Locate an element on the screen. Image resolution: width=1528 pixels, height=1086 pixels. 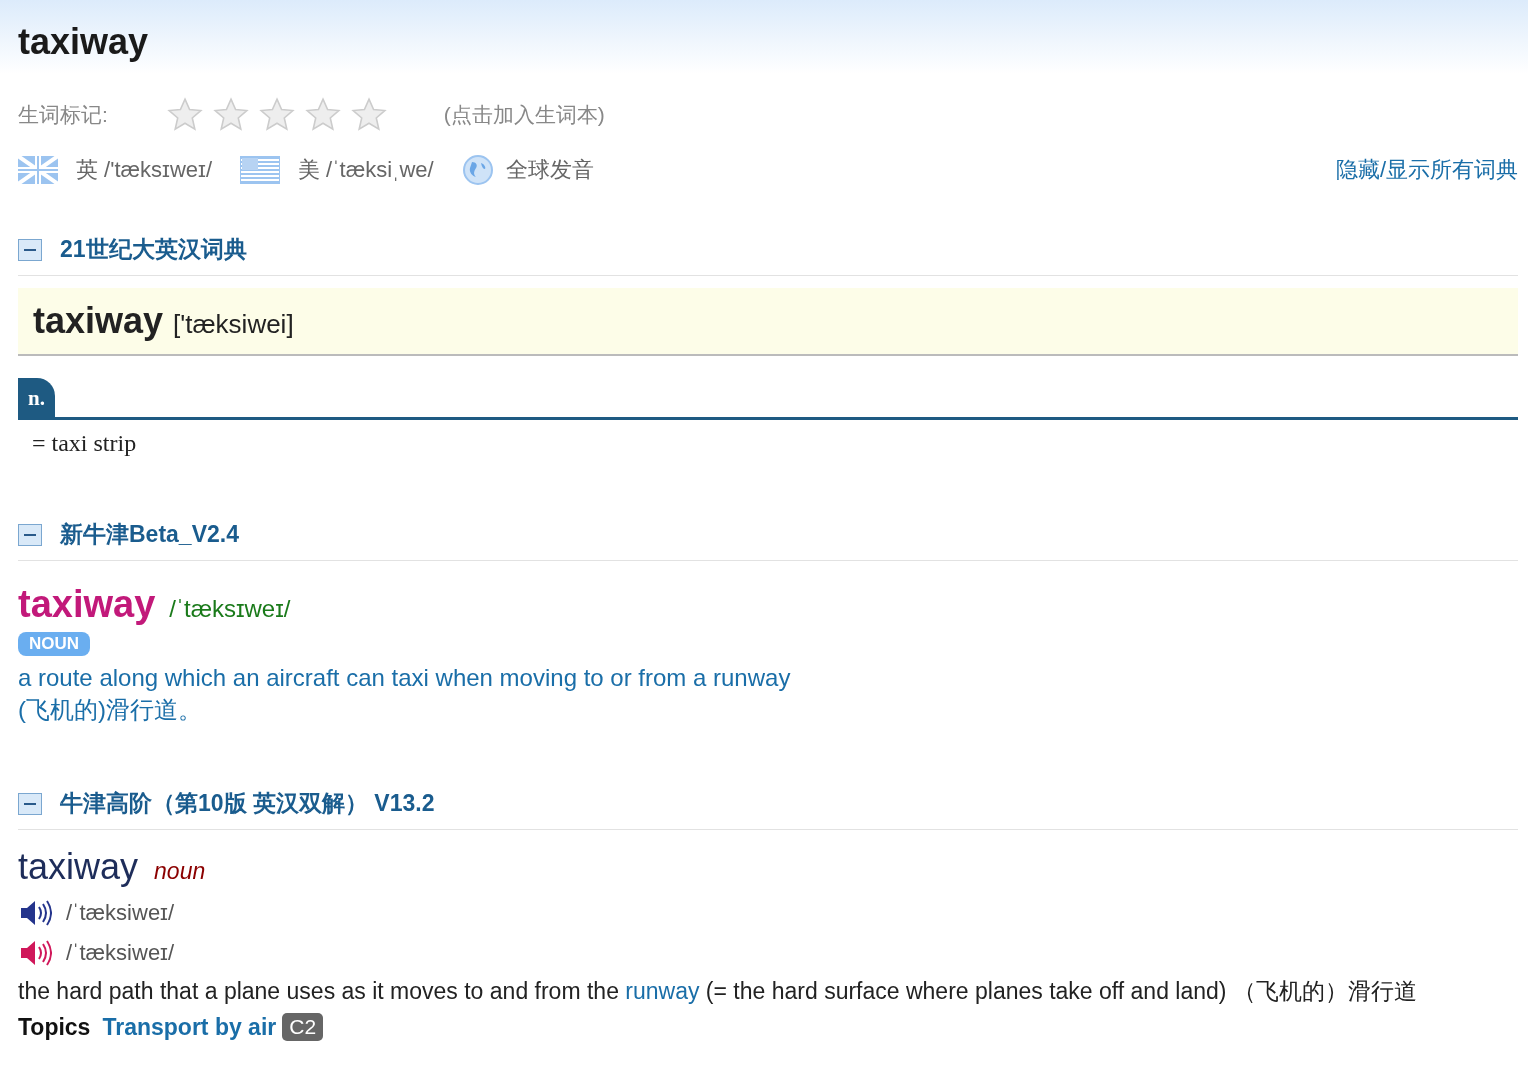
topics-label: Topics is located at coordinates (54, 1027).